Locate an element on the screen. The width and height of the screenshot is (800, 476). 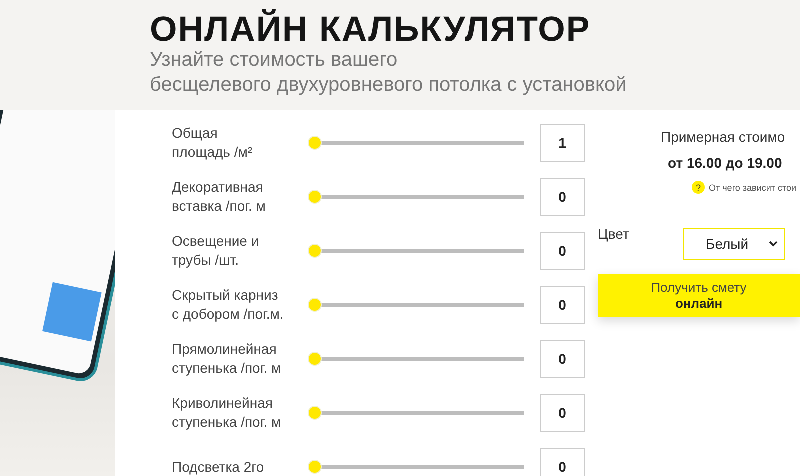
color-select: Белый is located at coordinates (734, 244).